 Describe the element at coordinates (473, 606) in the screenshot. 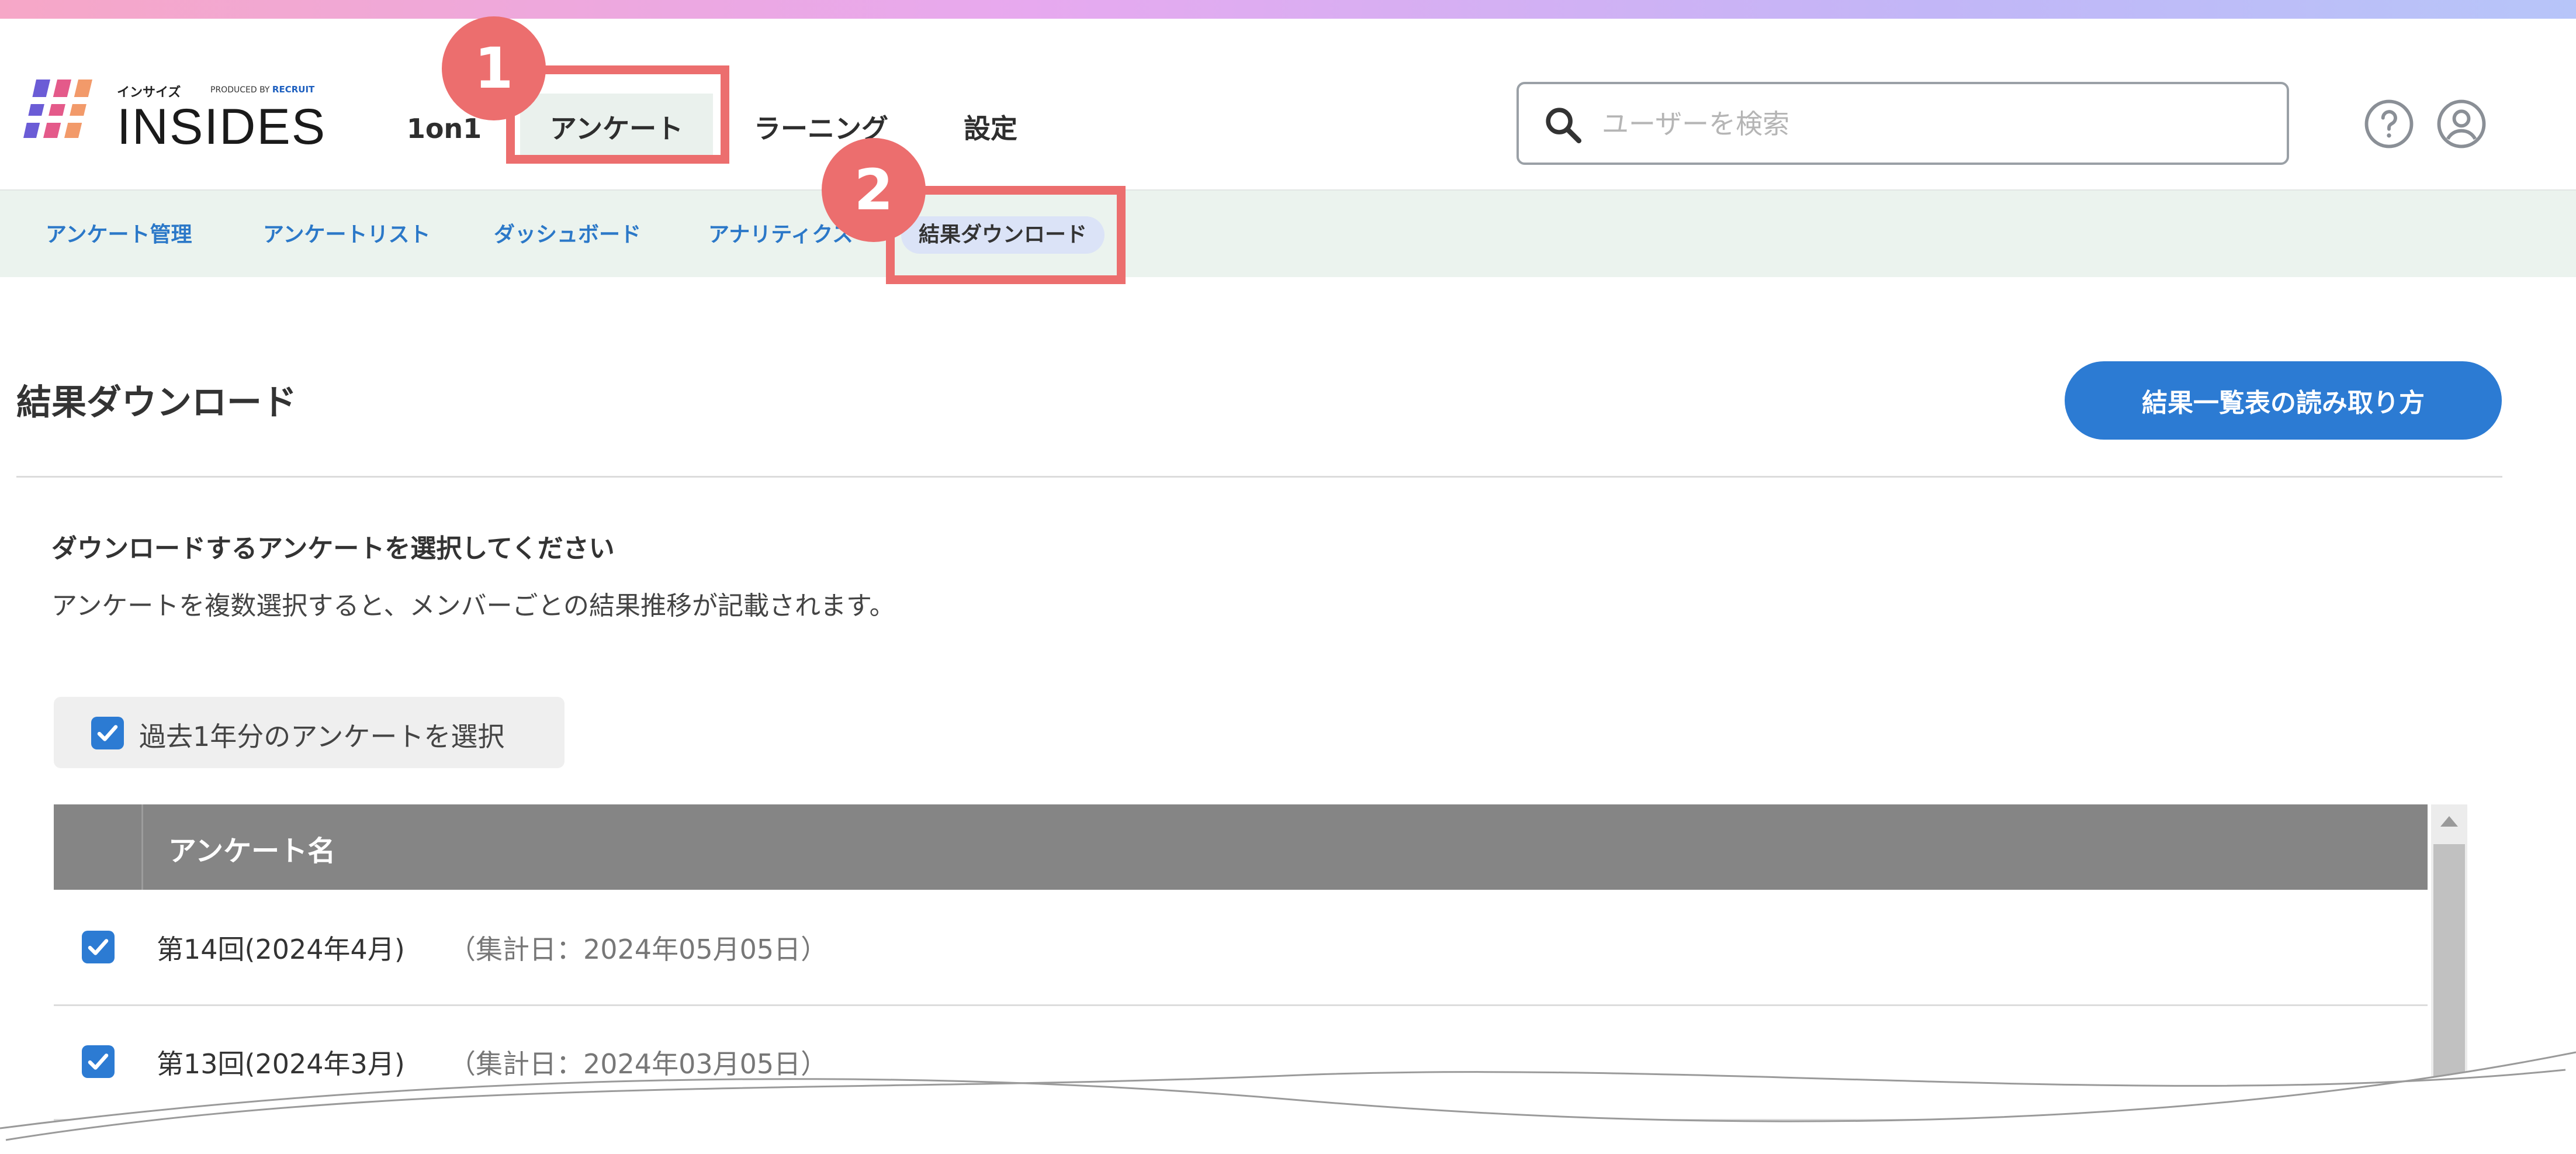

I see `instruction-description: アンケートを複数選択すると、メンバーごとの結果推移が記載されます。` at that location.